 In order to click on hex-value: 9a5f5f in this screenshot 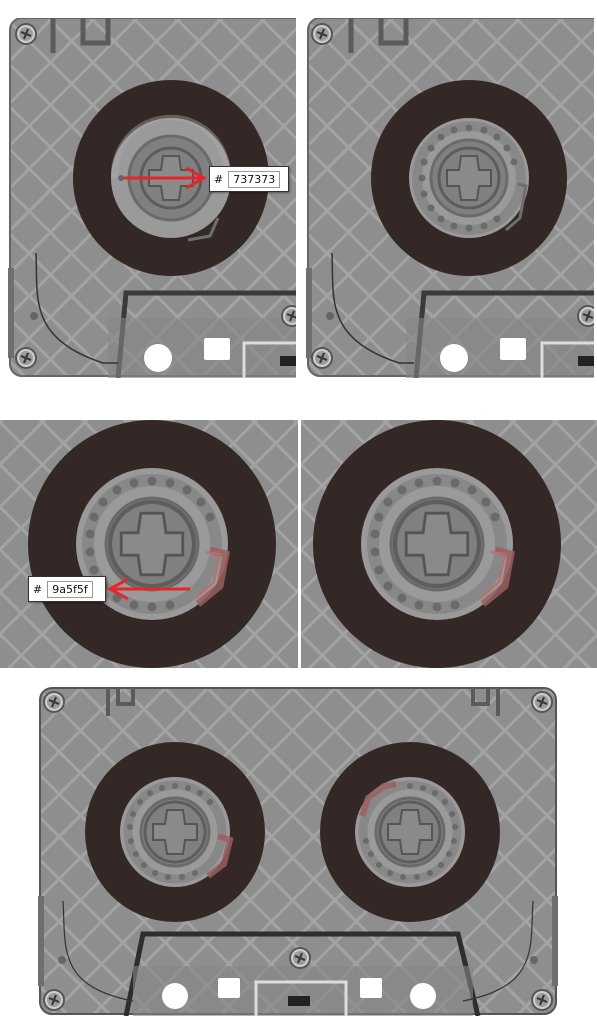, I will do `click(70, 589)`.